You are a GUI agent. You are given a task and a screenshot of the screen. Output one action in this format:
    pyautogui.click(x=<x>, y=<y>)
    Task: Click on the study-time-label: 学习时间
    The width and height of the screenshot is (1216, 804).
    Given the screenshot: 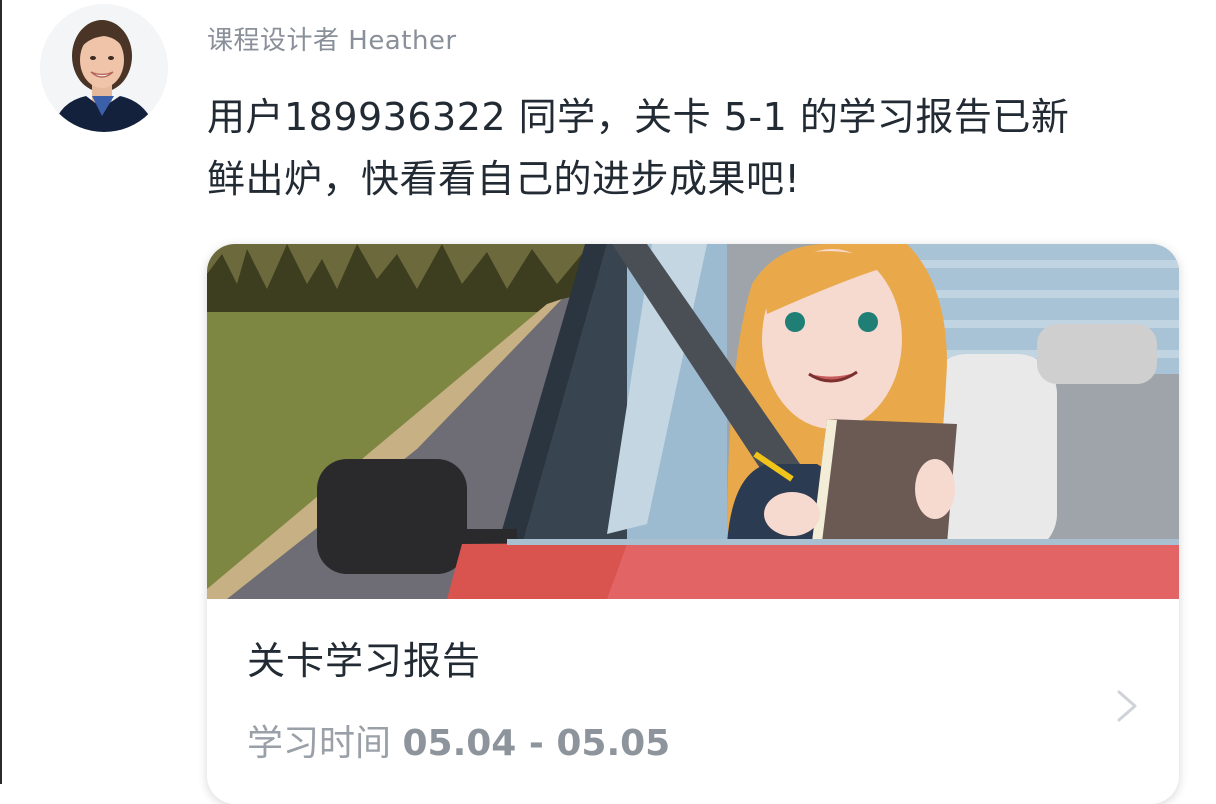 What is the action you would take?
    pyautogui.click(x=319, y=743)
    